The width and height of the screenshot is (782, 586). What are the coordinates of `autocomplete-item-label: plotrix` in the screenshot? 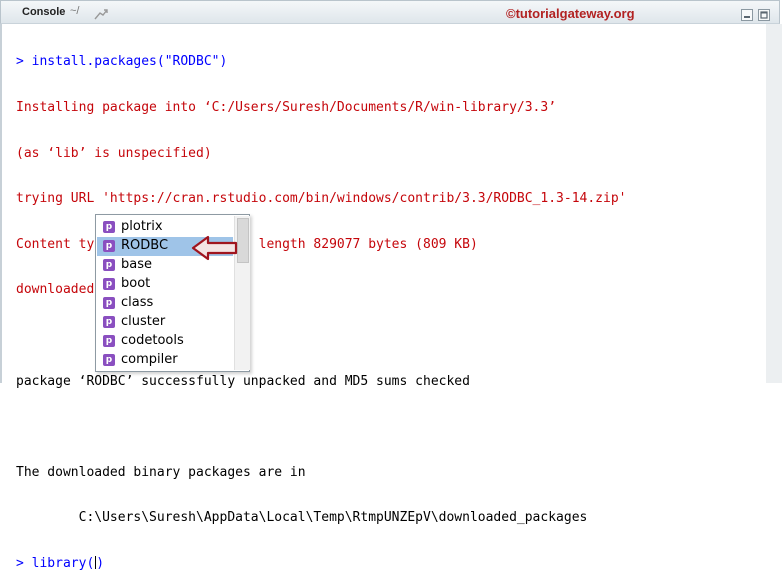 It's located at (142, 226).